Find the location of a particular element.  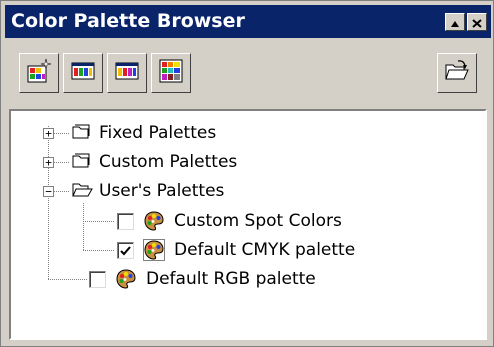

tree-item-fixed-palettes: Fixed Palettes is located at coordinates (157, 133).